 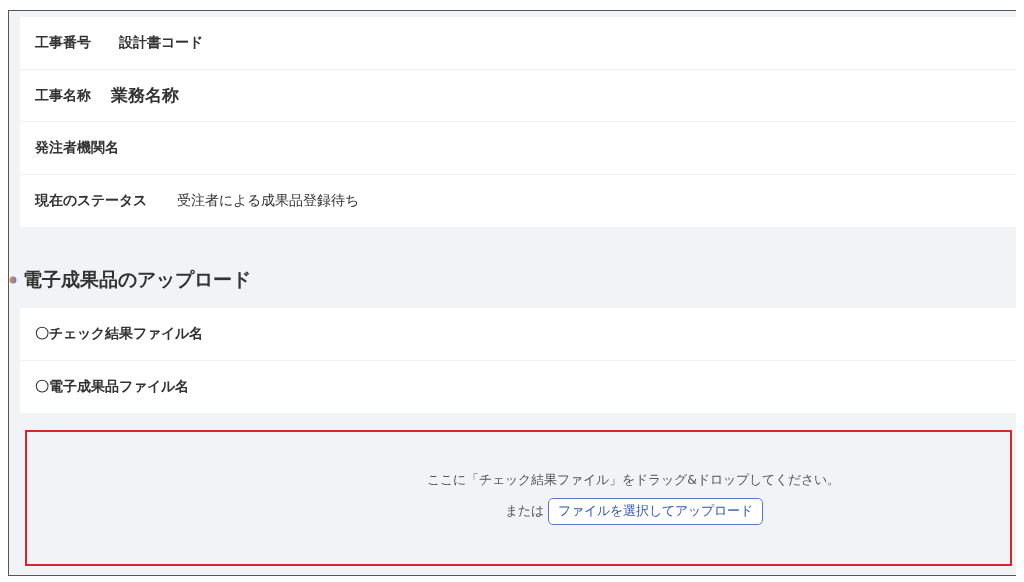 I want to click on field-value: 業務名称, so click(x=145, y=95).